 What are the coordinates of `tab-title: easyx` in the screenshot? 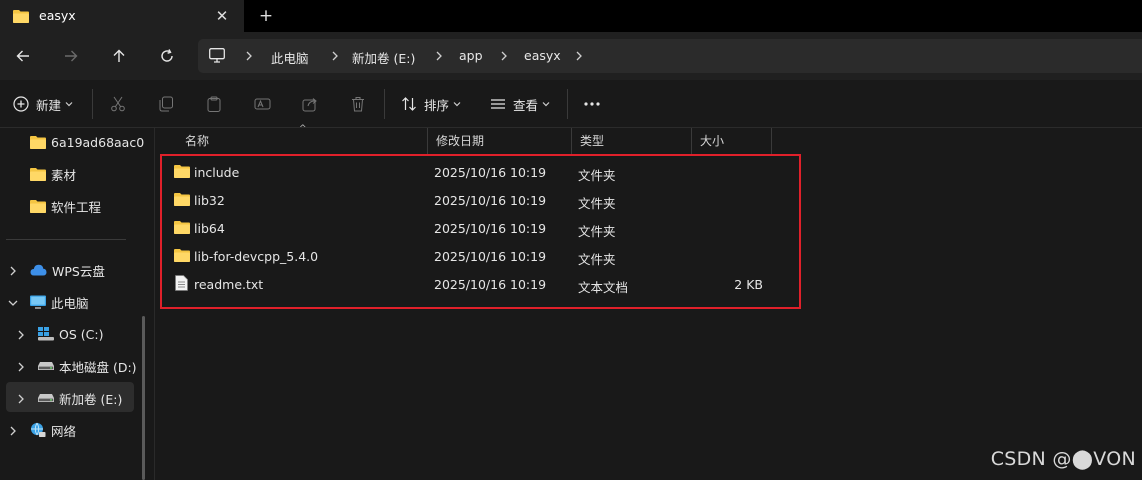 It's located at (57, 15).